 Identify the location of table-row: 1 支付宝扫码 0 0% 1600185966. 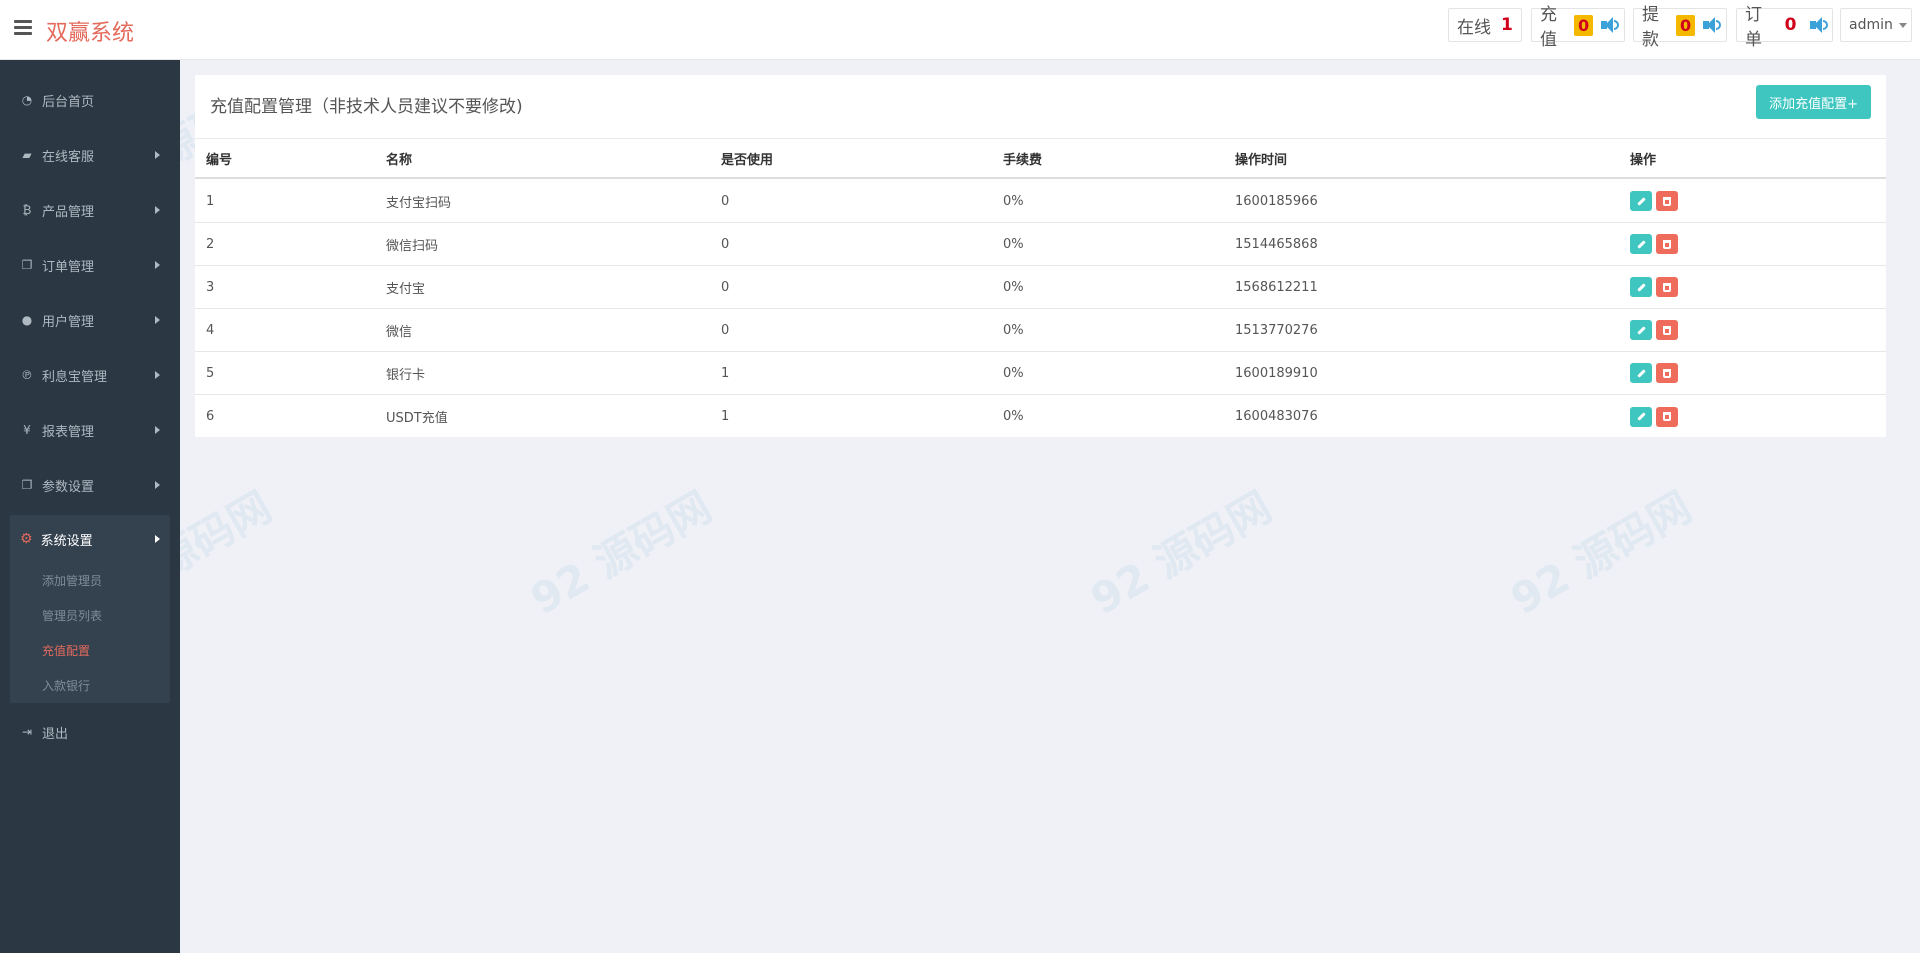
(1040, 201).